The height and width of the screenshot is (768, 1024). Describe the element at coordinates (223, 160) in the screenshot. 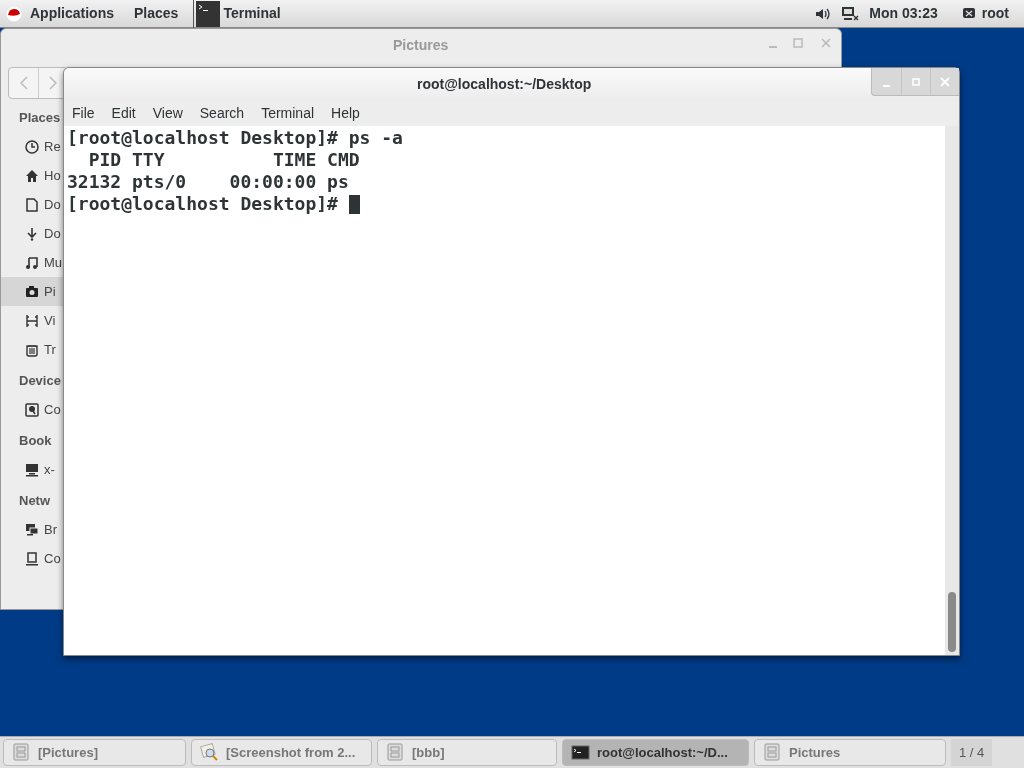

I see `terminal-line: PID TTY TIME CMD` at that location.